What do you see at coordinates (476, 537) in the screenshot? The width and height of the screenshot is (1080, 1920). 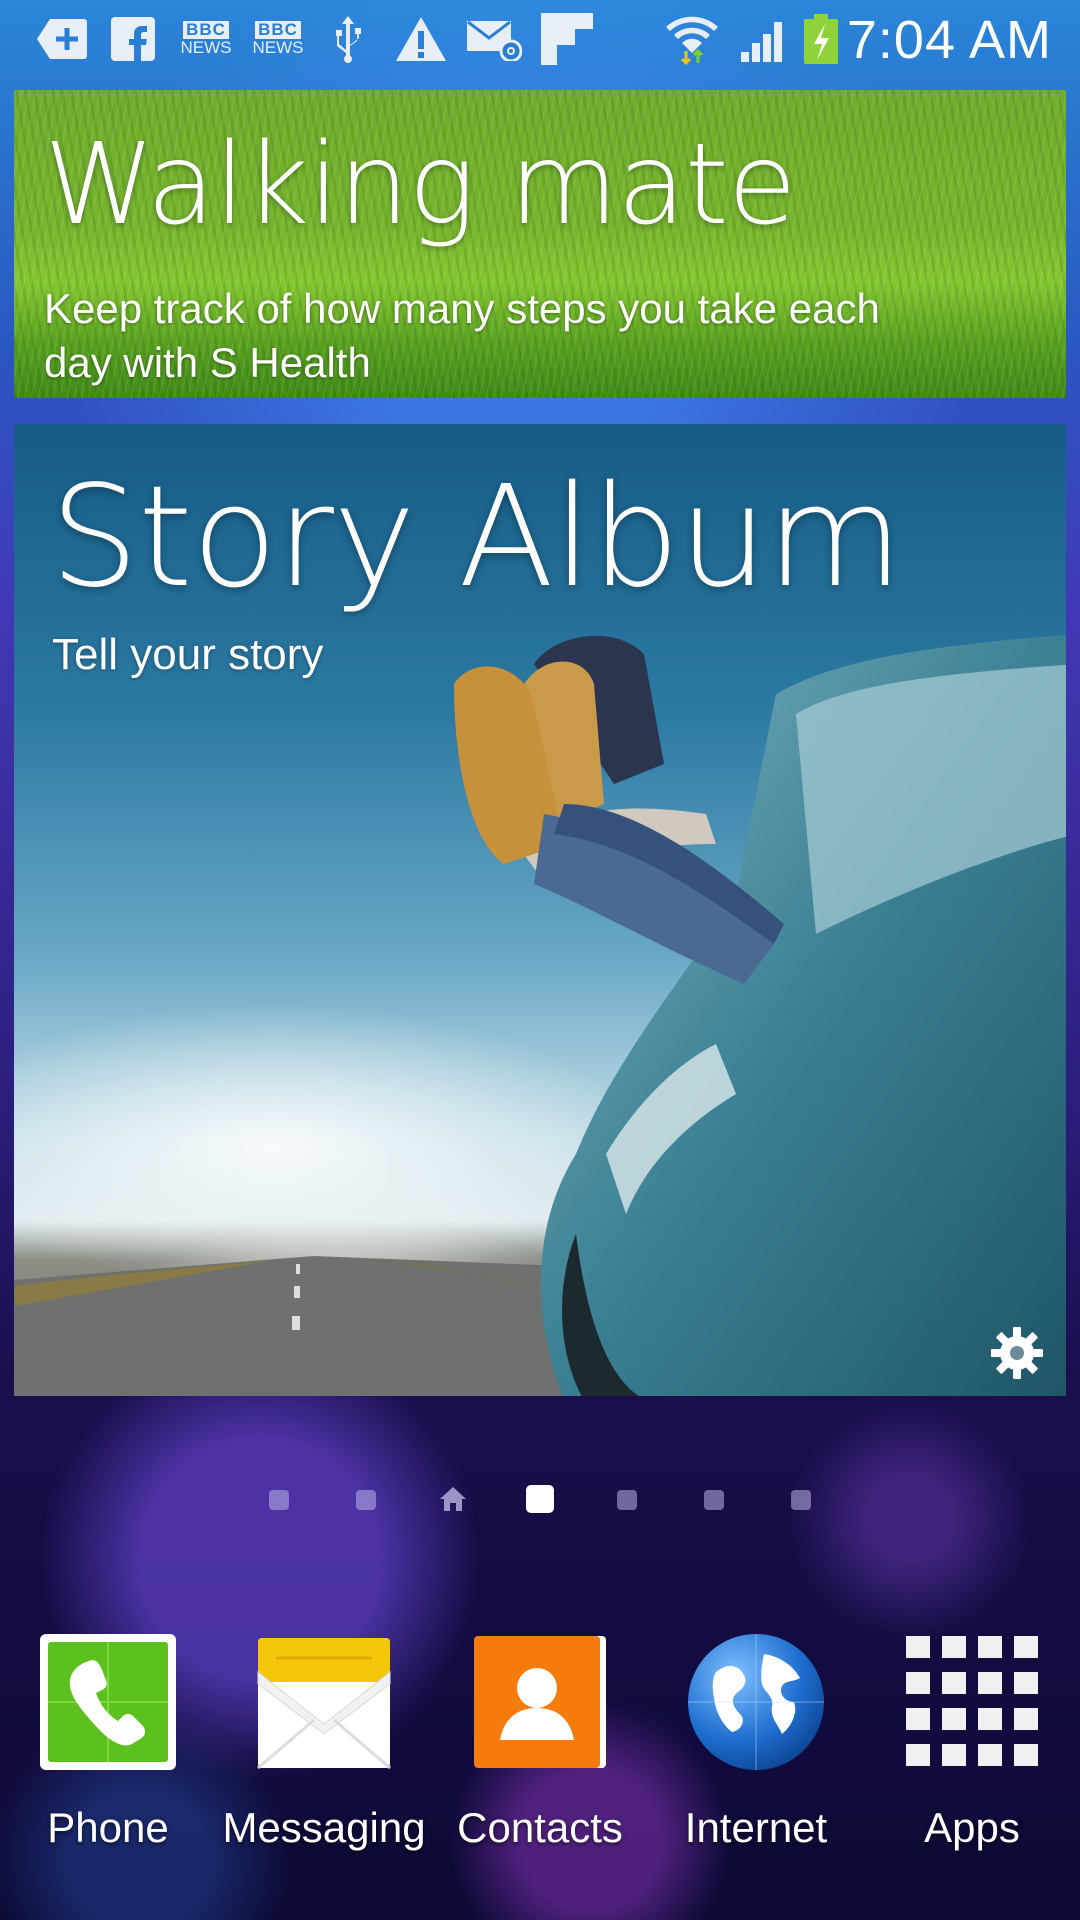 I see `story-album-title: Story Album` at bounding box center [476, 537].